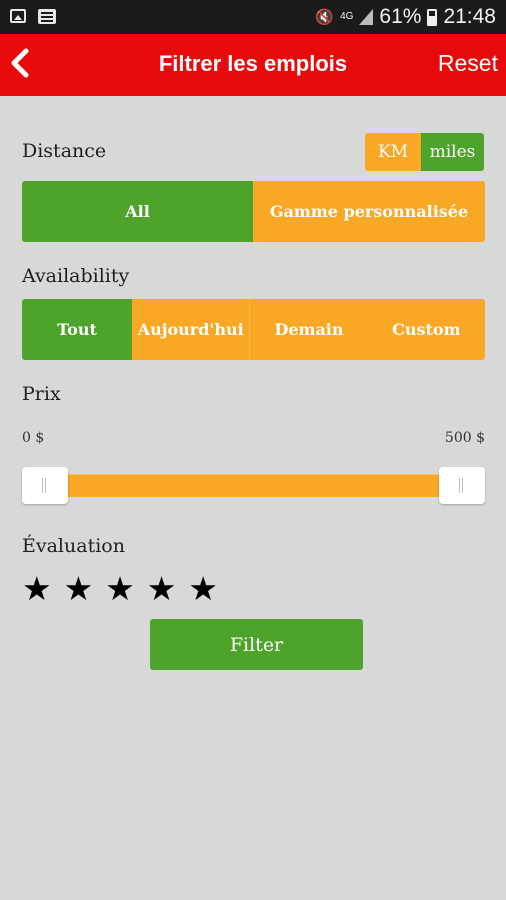 The height and width of the screenshot is (900, 506). What do you see at coordinates (41, 394) in the screenshot?
I see `price-label: Prix` at bounding box center [41, 394].